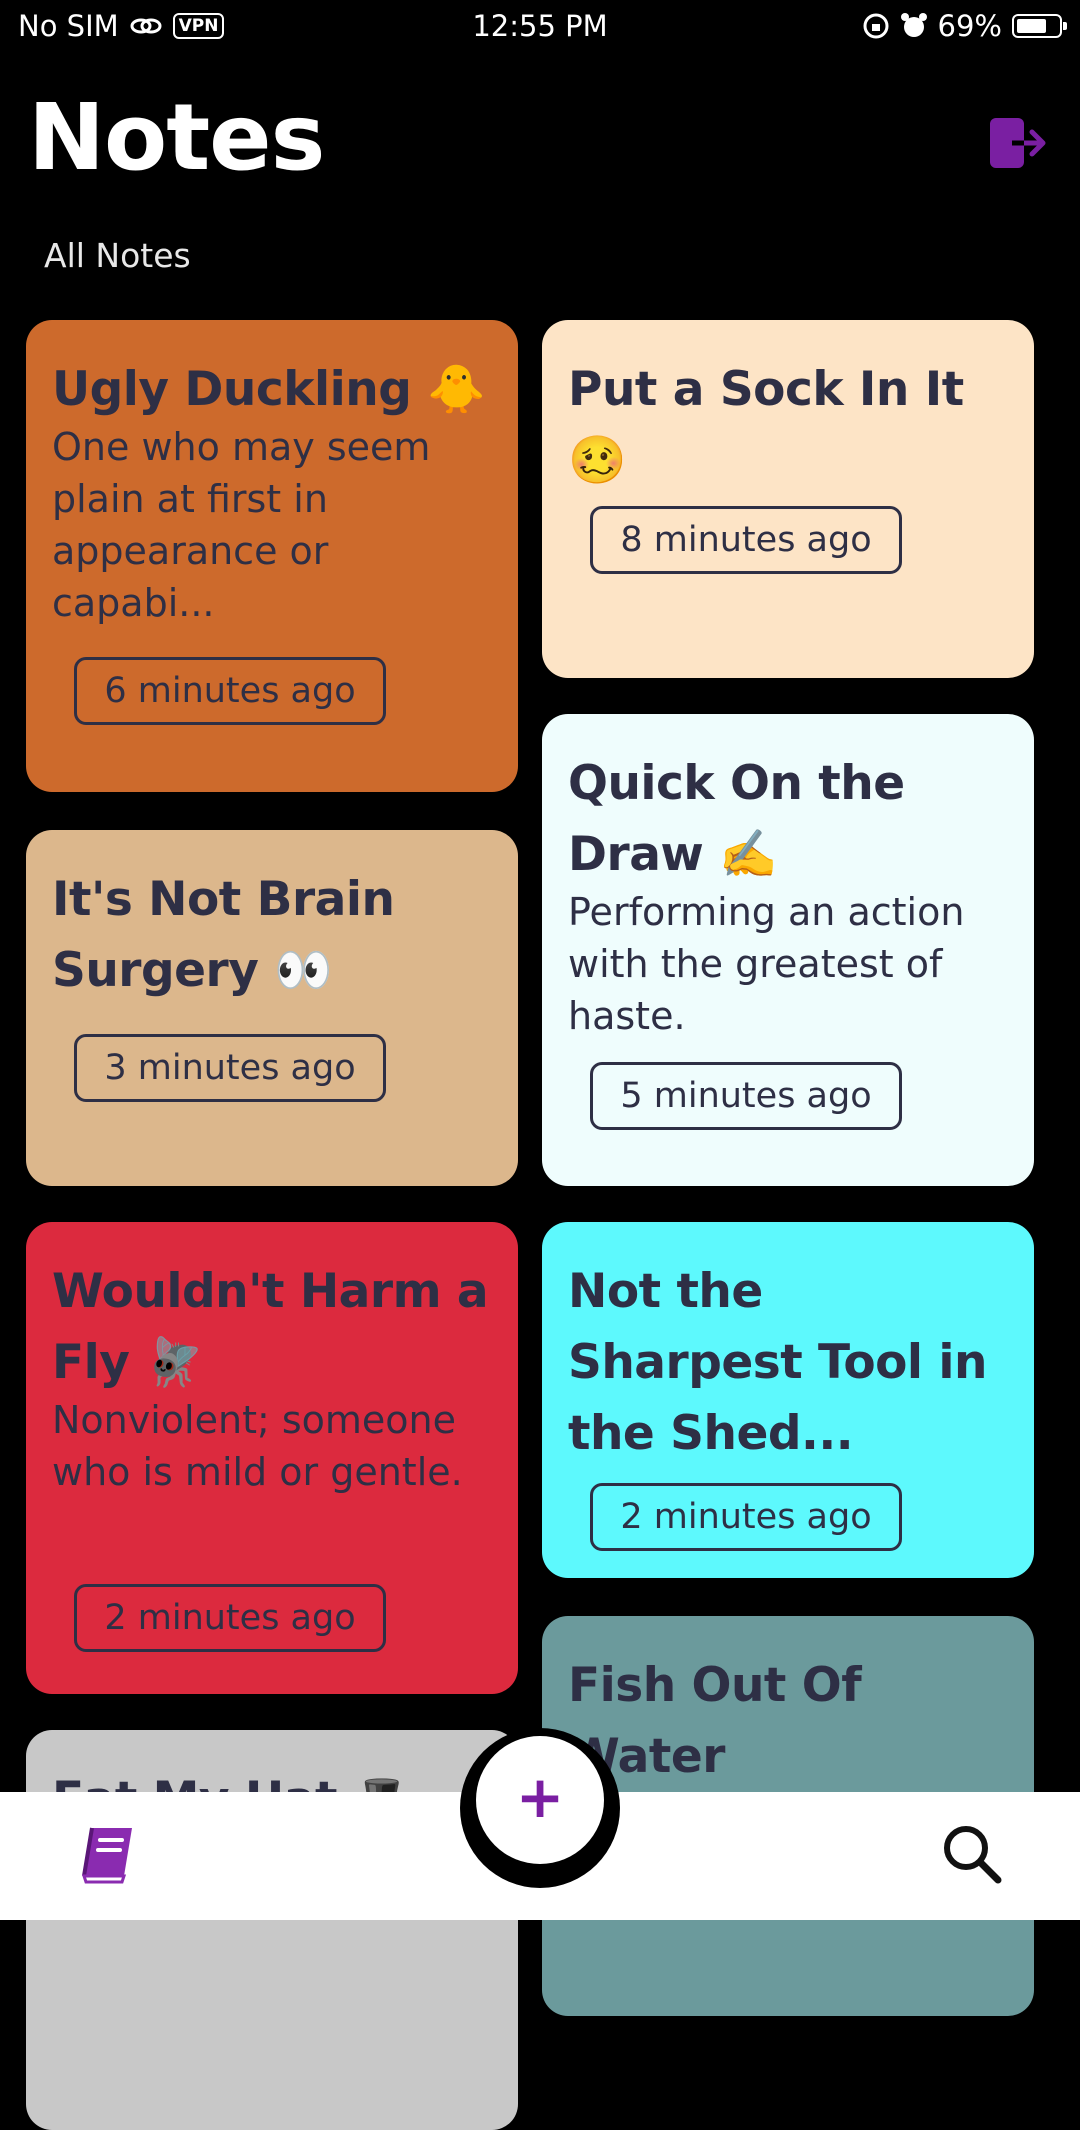 The width and height of the screenshot is (1080, 2130). I want to click on status-bar: No SIM VPN 12:55 PM 69%, so click(540, 28).